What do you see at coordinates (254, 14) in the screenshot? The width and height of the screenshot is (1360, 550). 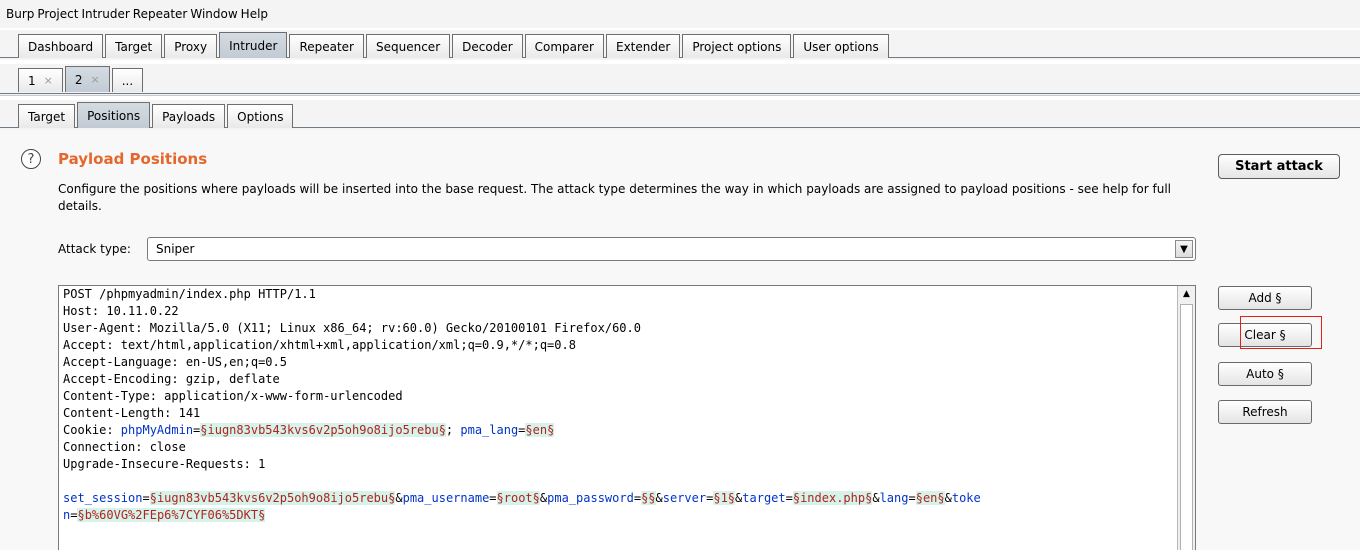 I see `menu-help: Help` at bounding box center [254, 14].